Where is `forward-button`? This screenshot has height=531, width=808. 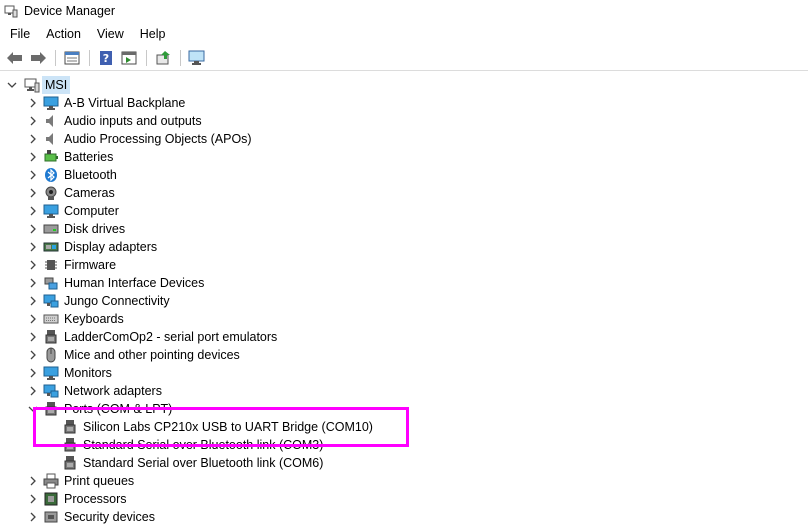 forward-button is located at coordinates (38, 58).